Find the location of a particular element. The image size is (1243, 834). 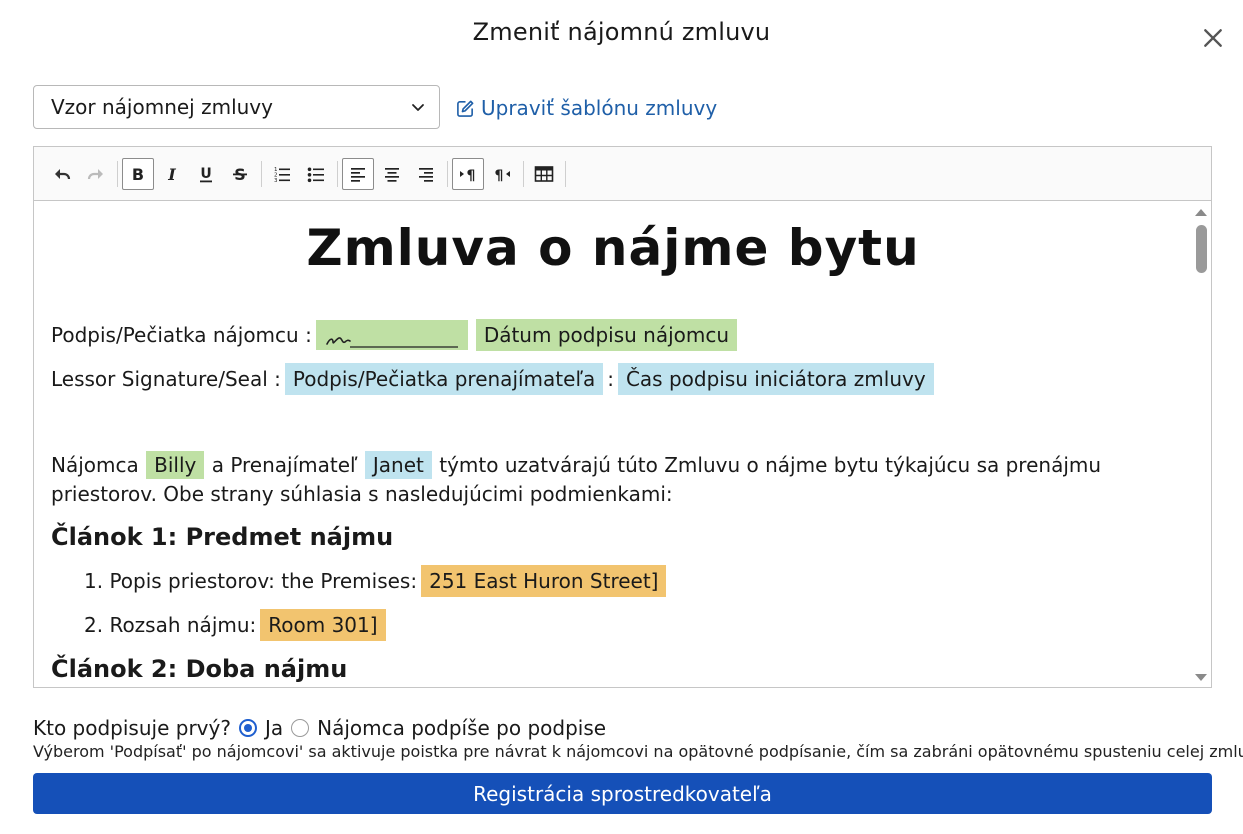

edit-template-label: Upraviť šablónu zmluvy is located at coordinates (599, 108).